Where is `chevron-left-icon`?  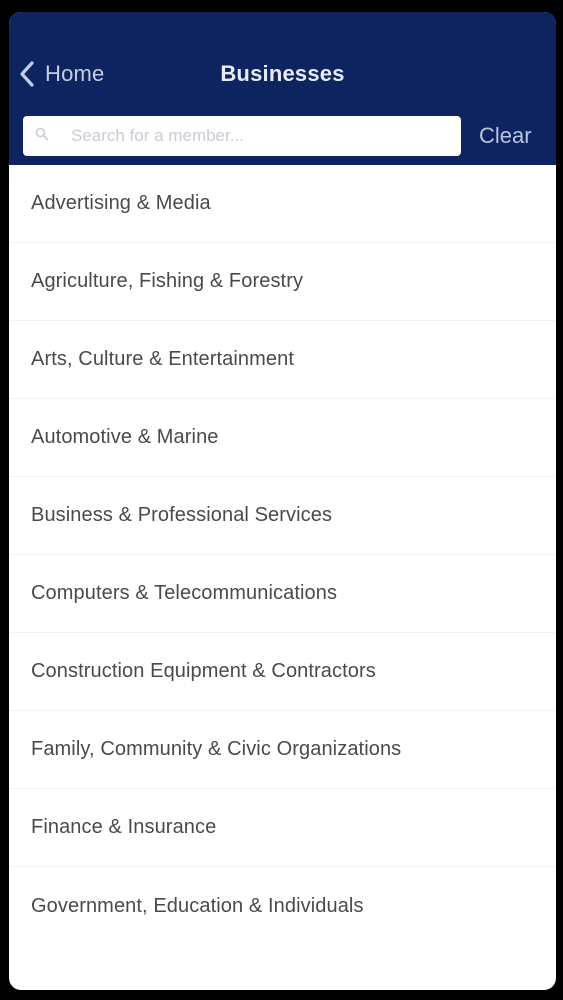
chevron-left-icon is located at coordinates (27, 74).